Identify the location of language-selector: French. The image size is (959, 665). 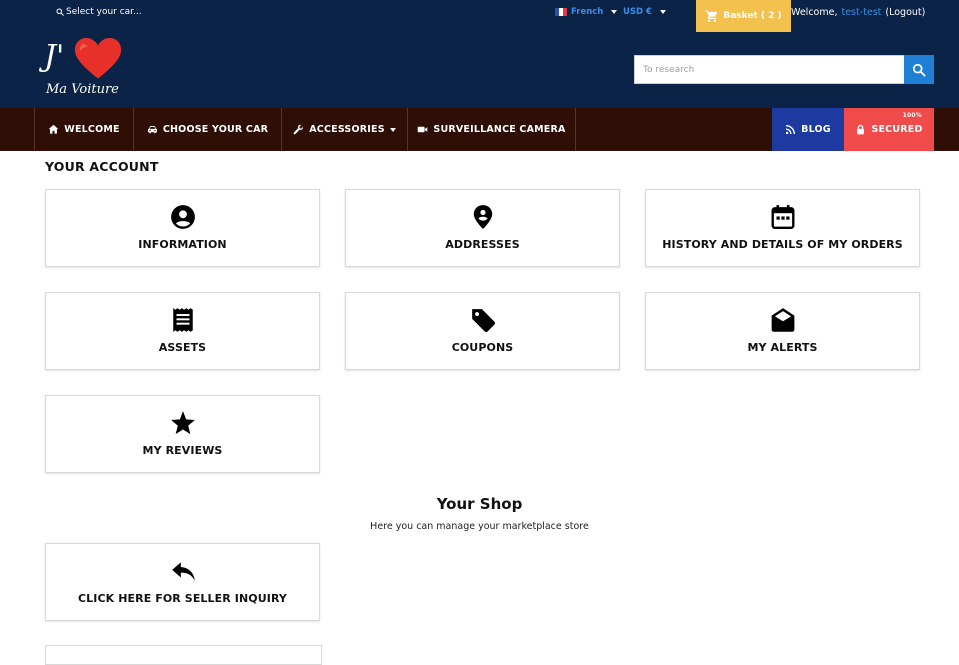
(586, 12).